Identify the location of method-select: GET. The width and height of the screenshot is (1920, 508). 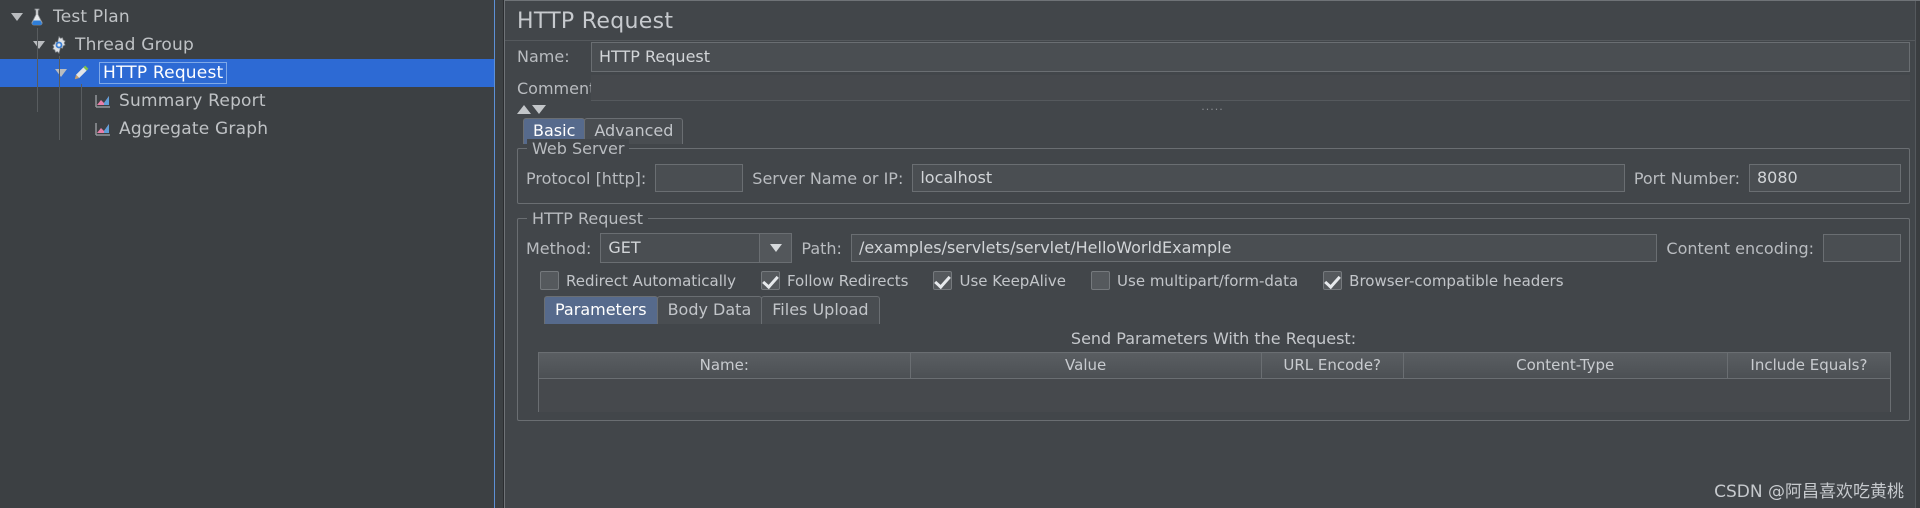
(696, 248).